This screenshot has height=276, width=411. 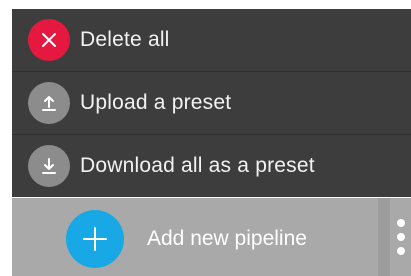 I want to click on more-vertical-icon, so click(x=400, y=237).